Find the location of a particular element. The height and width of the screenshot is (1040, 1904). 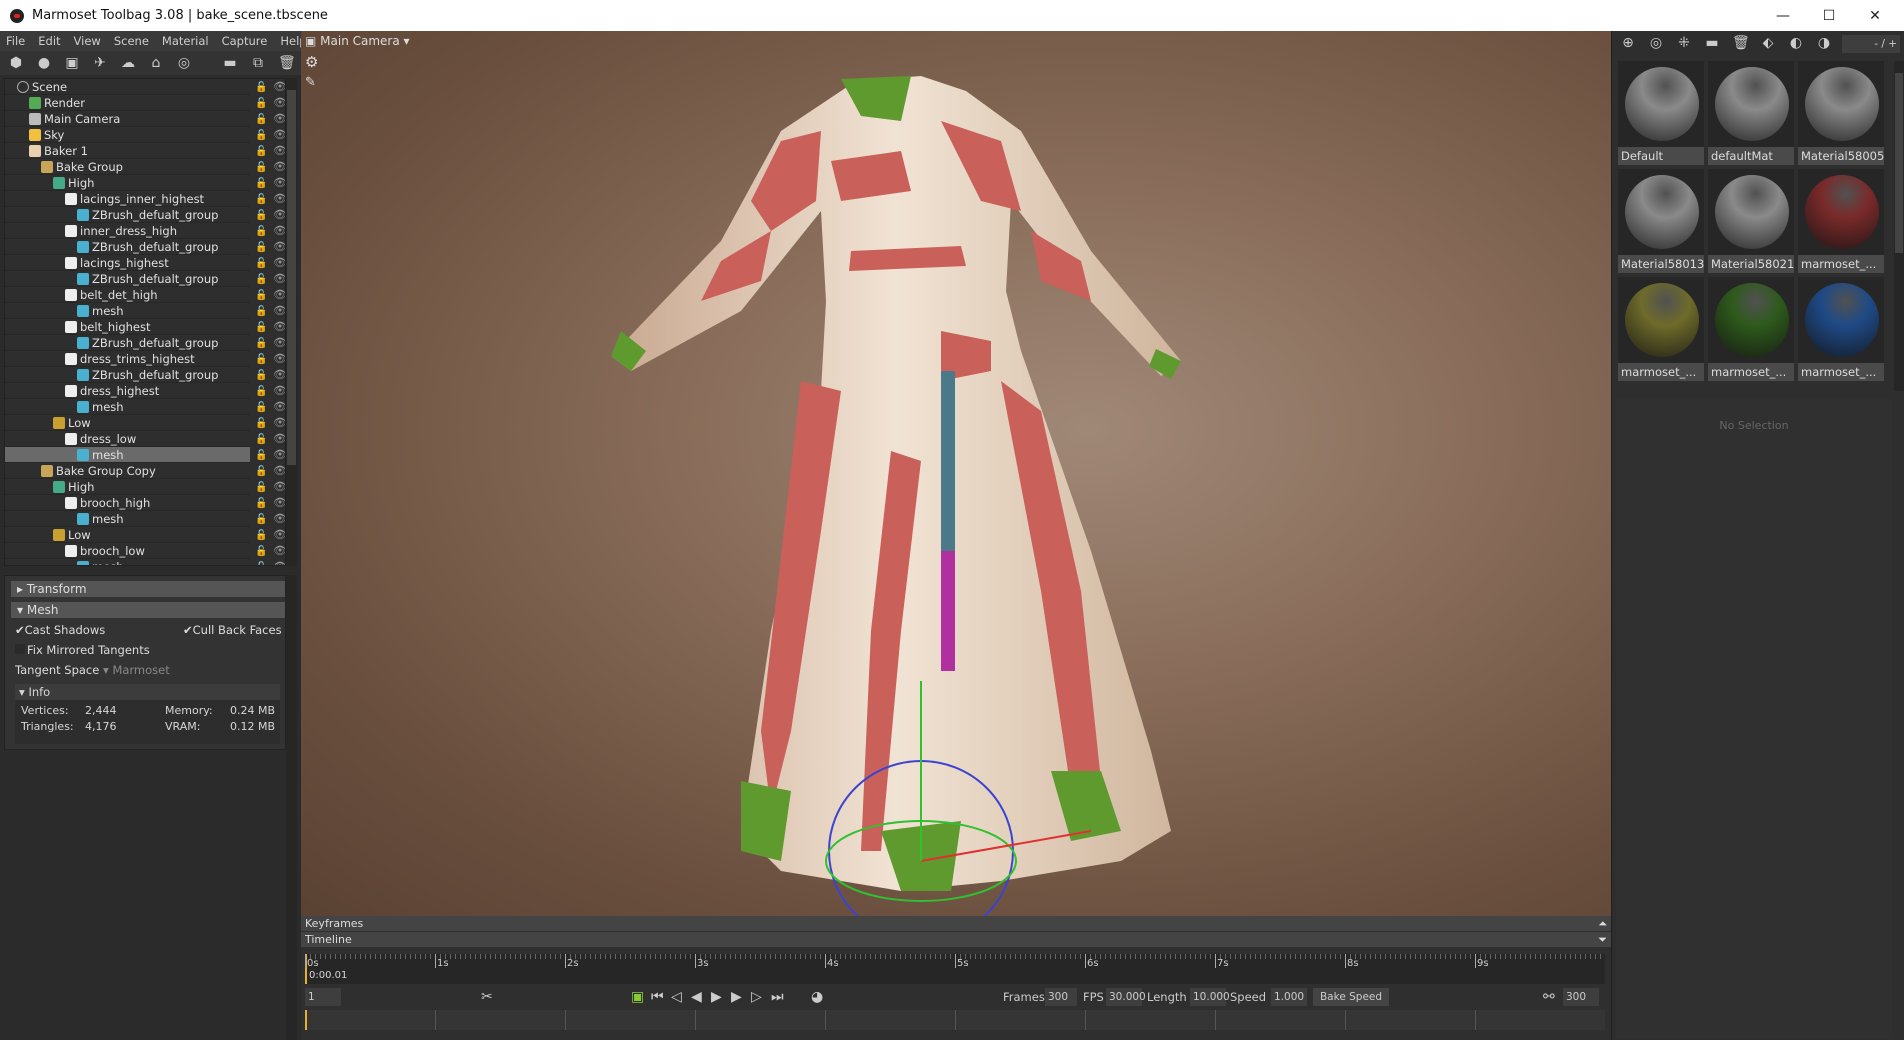

add-turntable-icon: ◎ is located at coordinates (184, 63).